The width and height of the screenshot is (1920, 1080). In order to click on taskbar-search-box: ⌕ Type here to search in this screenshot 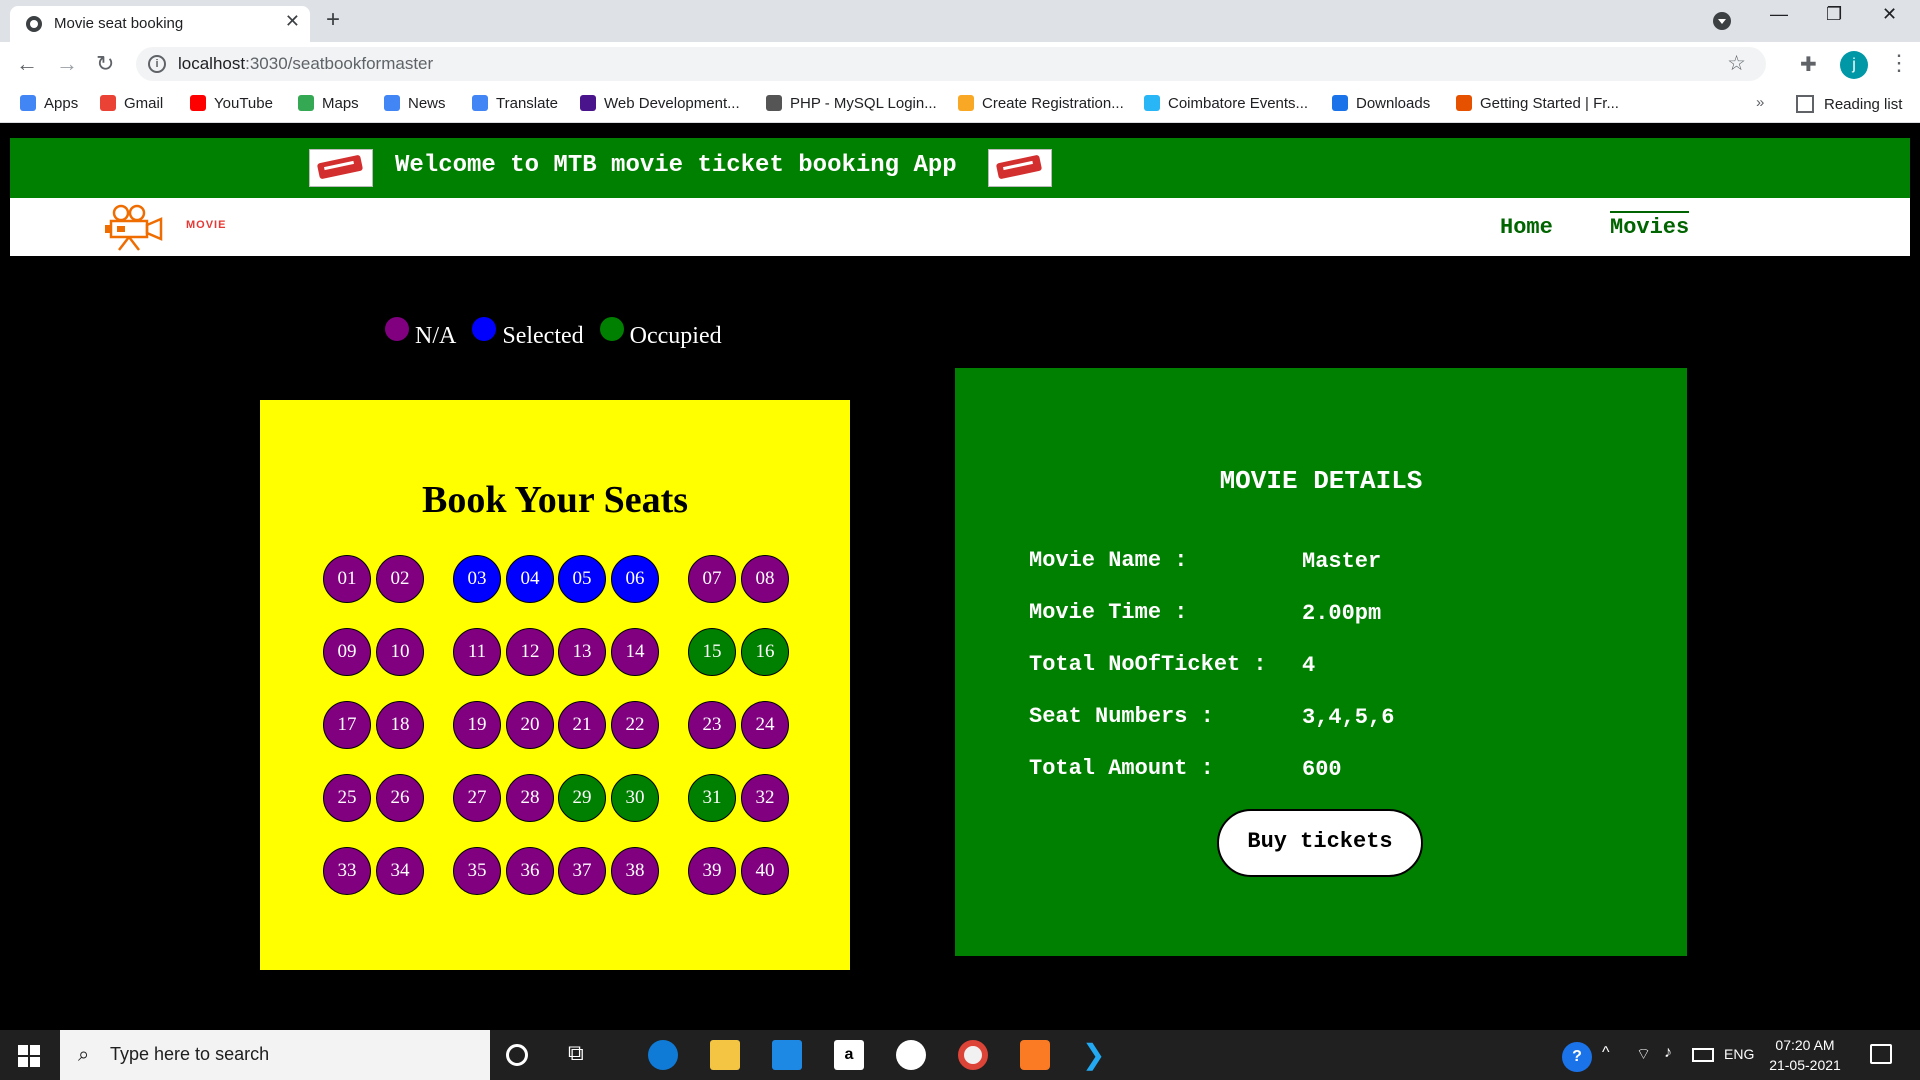, I will do `click(275, 1055)`.